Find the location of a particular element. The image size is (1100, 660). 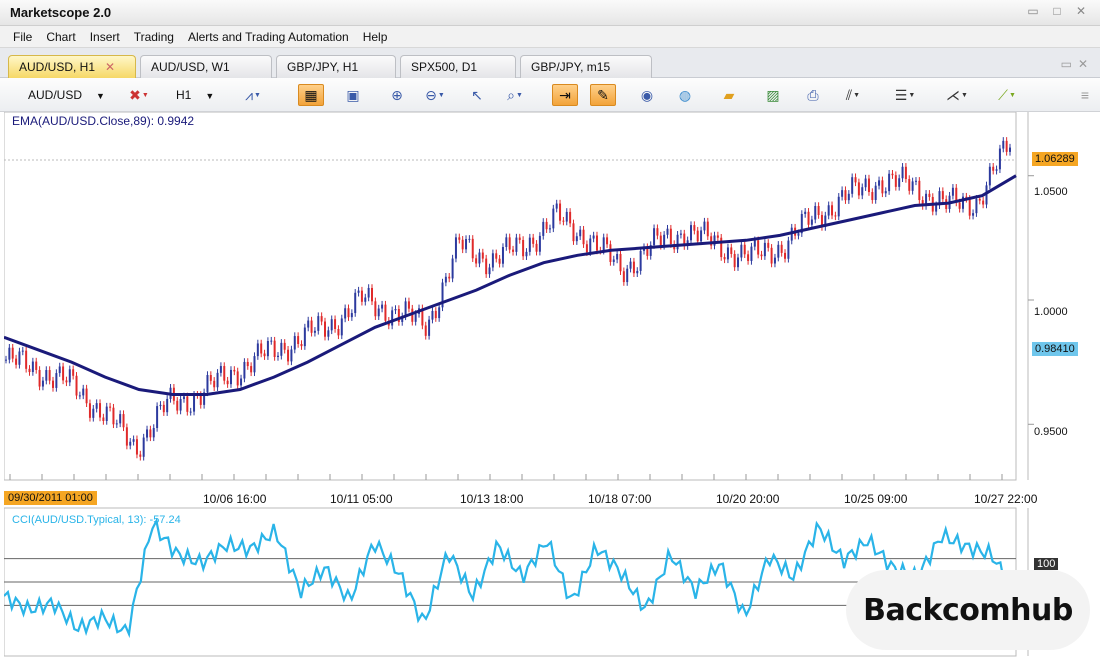

menu-trading: Trading is located at coordinates (154, 37).